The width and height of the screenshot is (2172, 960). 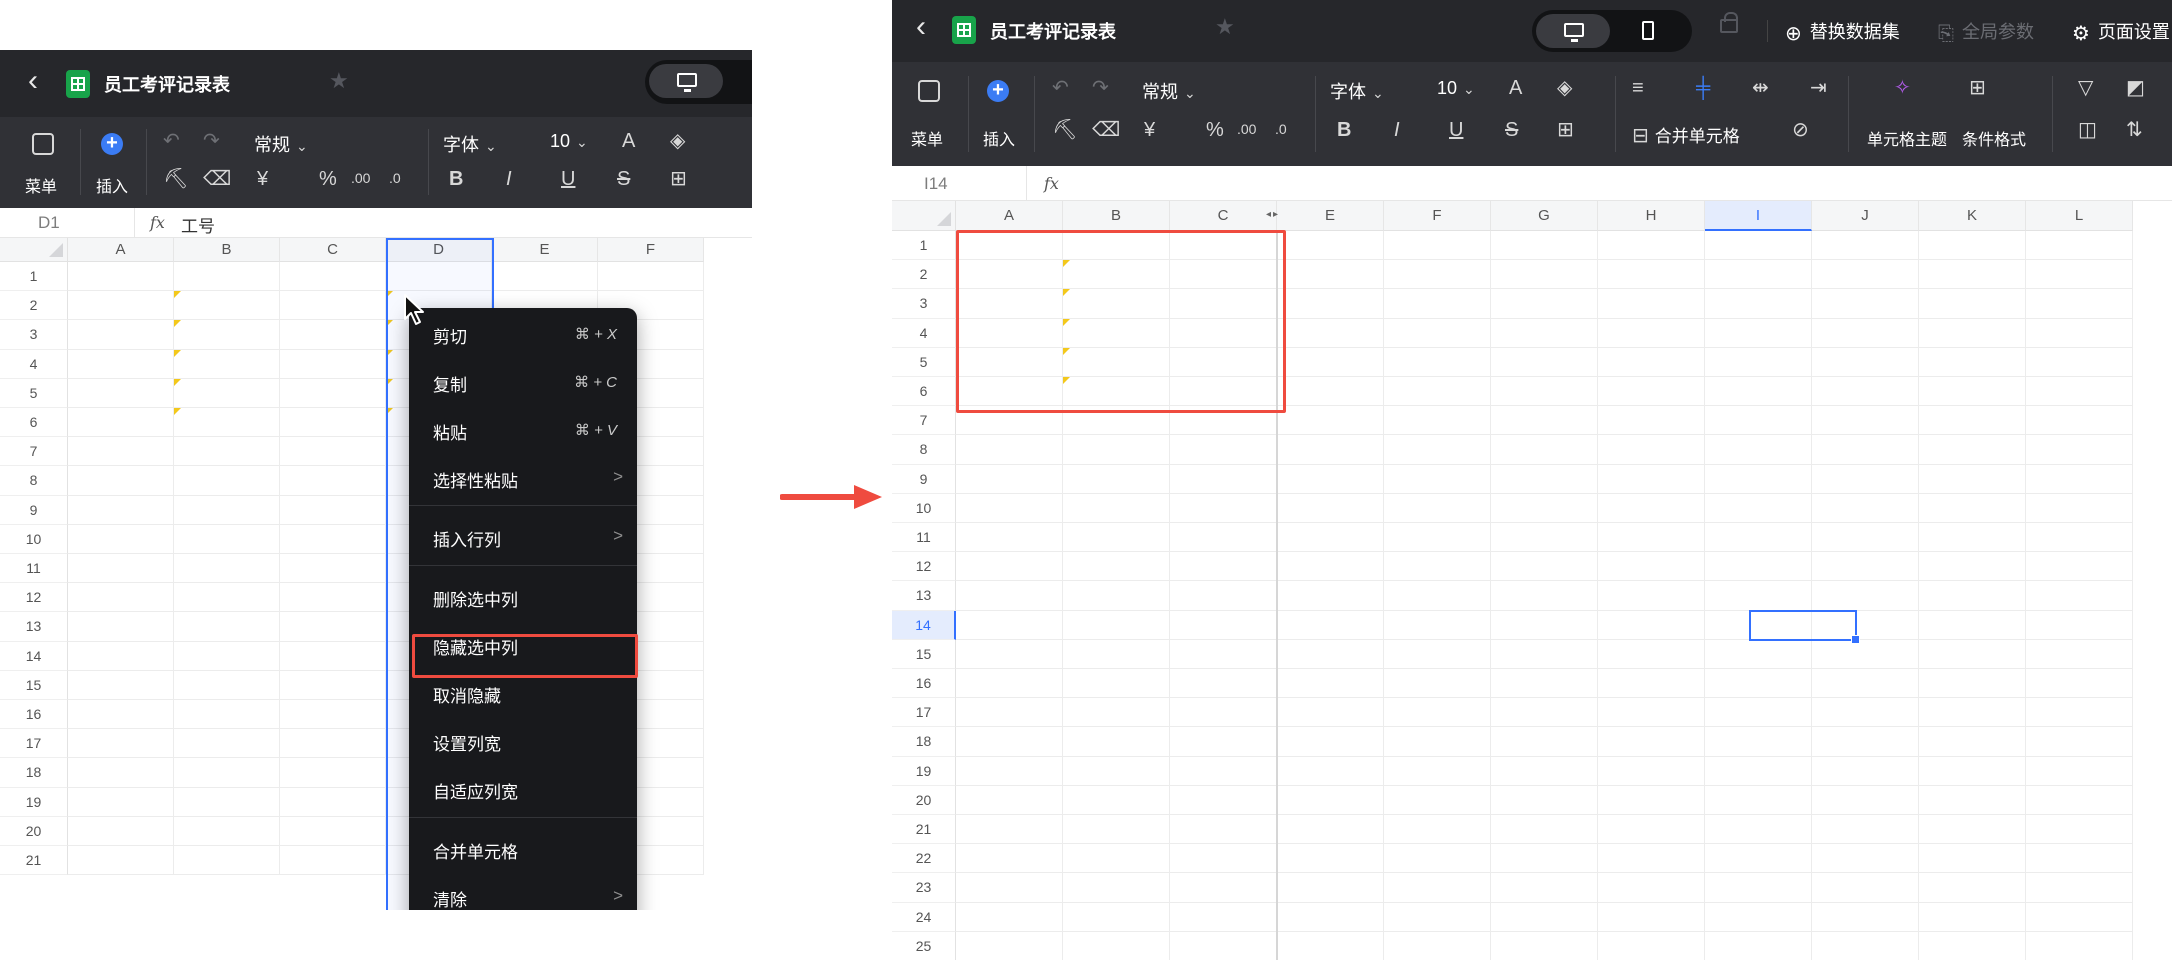 What do you see at coordinates (121, 422) in the screenshot?
I see `cell-a6` at bounding box center [121, 422].